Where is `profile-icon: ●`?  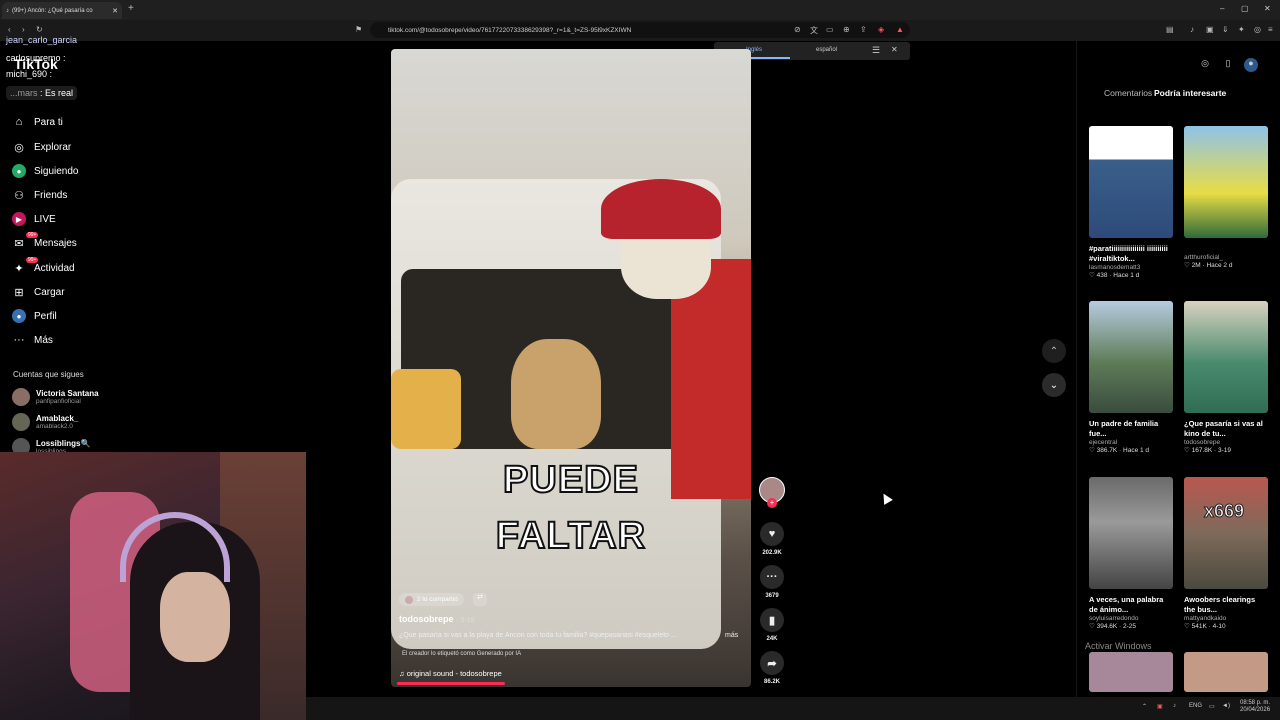
profile-icon: ● is located at coordinates (19, 316).